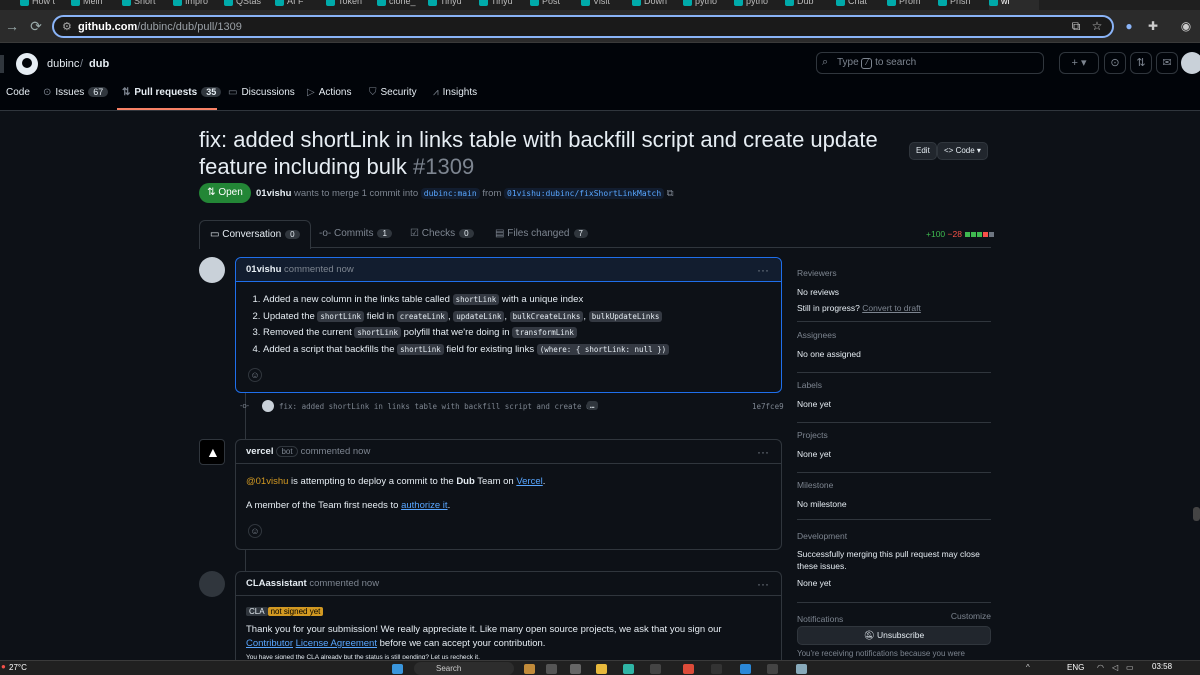 This screenshot has height=675, width=1200. What do you see at coordinates (255, 234) in the screenshot?
I see `tab-conversation: ▭ Conversation 0` at bounding box center [255, 234].